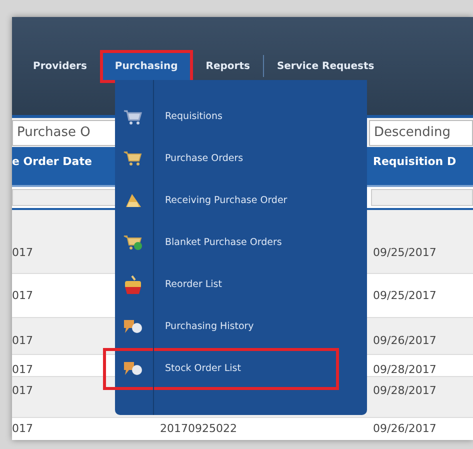  Describe the element at coordinates (421, 133) in the screenshot. I see `order-field: Descending` at that location.